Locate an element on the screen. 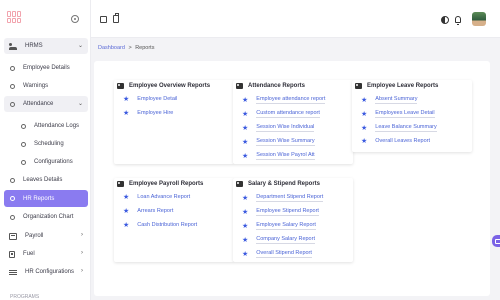 The height and width of the screenshot is (300, 500). report-link-label: Session Wise Payrol Att is located at coordinates (285, 156).